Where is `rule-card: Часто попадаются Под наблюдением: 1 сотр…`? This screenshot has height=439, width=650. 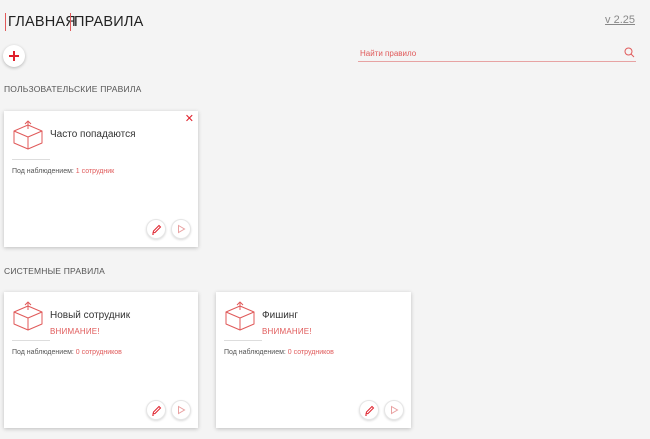 rule-card: Часто попадаются Под наблюдением: 1 сотр… is located at coordinates (101, 179).